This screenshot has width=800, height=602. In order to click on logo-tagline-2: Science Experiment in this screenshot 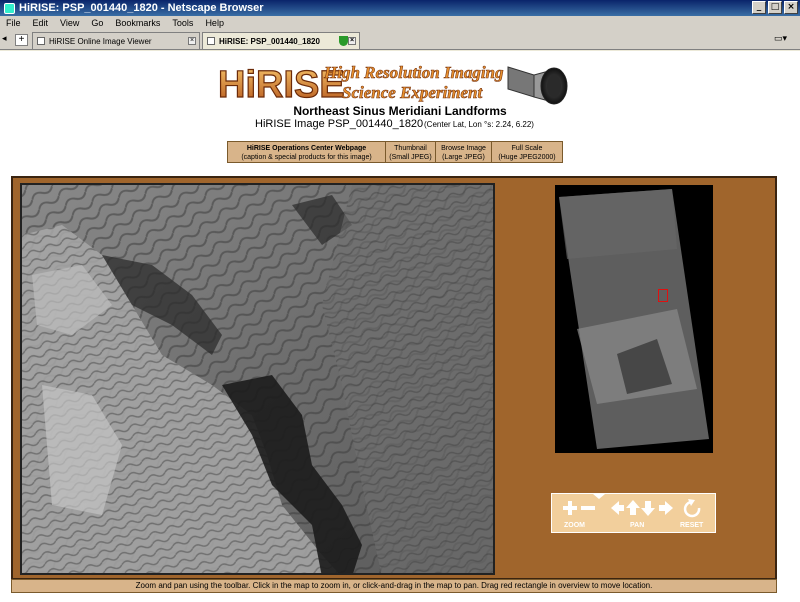, I will do `click(413, 92)`.